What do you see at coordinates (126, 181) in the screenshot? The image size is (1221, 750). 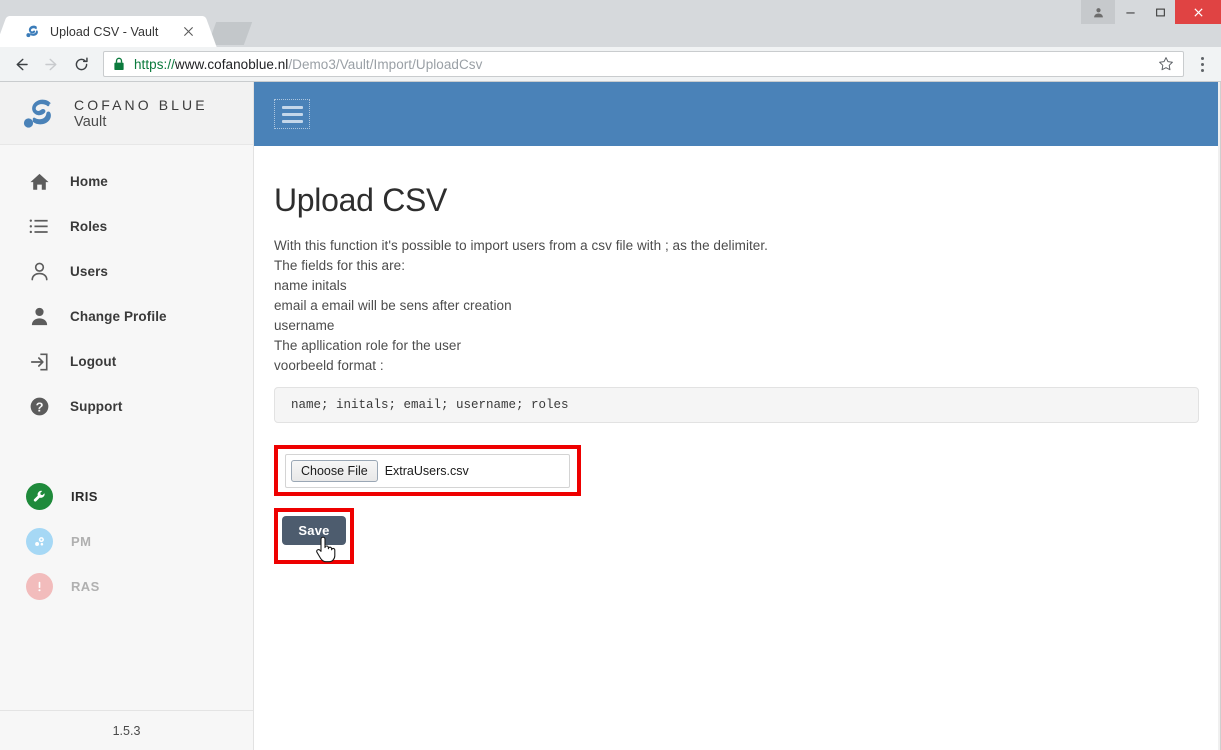 I see `sidebar-item-home: Home` at bounding box center [126, 181].